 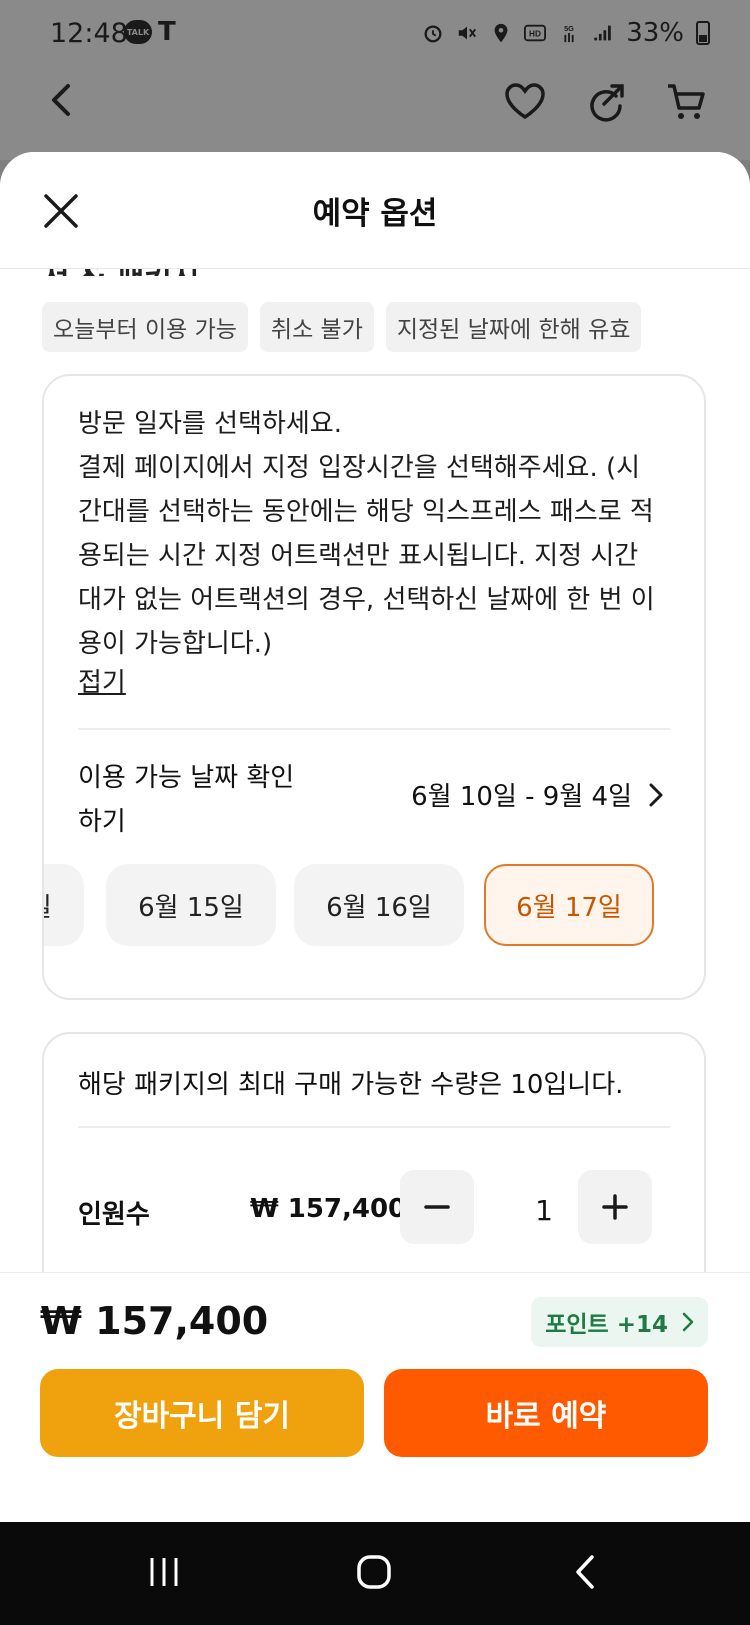 What do you see at coordinates (316, 327) in the screenshot?
I see `chip-no-cancel: 취소 불가` at bounding box center [316, 327].